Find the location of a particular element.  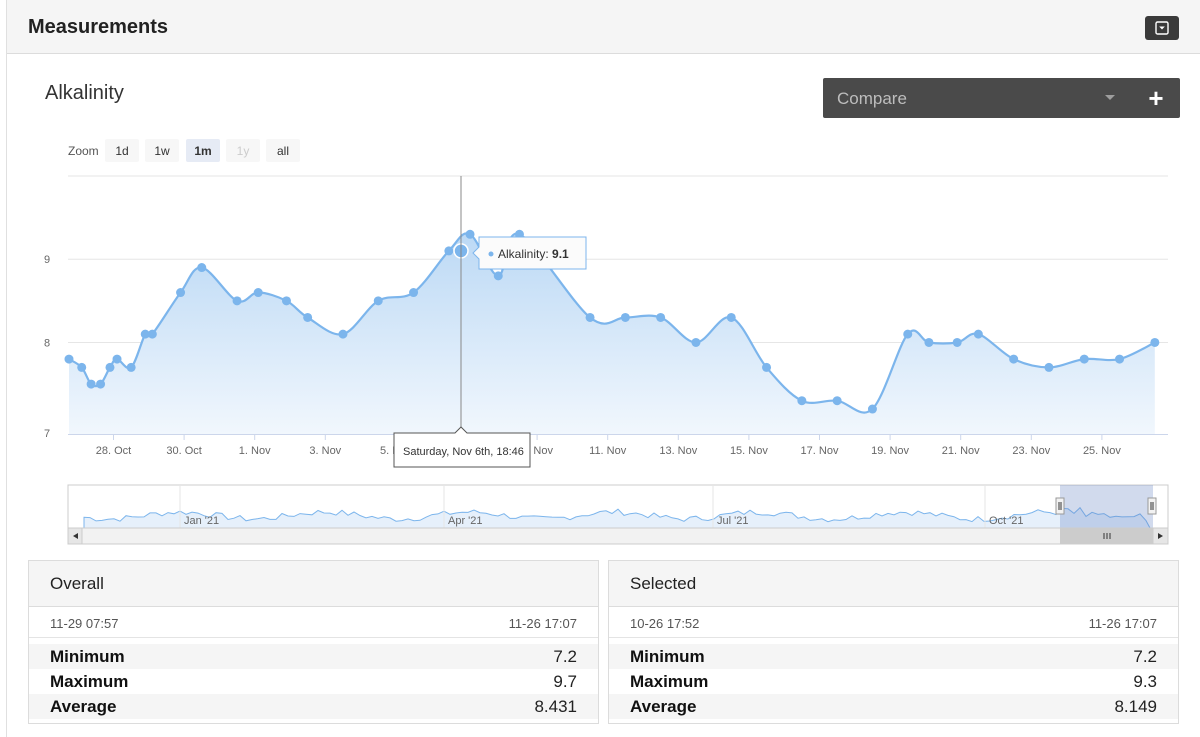

zoom-label: Zoom is located at coordinates (83, 151).